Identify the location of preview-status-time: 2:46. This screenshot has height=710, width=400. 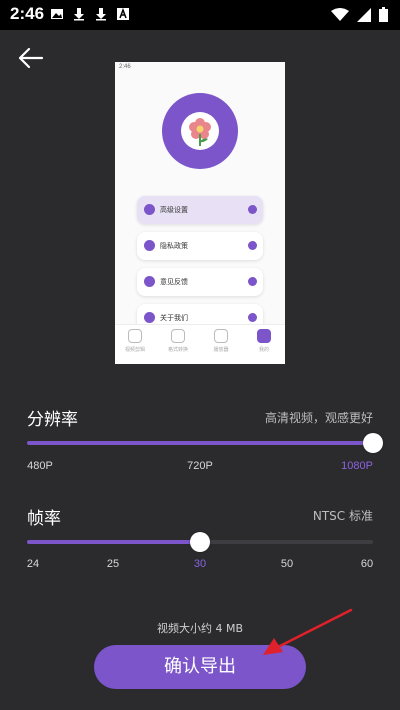
(125, 67).